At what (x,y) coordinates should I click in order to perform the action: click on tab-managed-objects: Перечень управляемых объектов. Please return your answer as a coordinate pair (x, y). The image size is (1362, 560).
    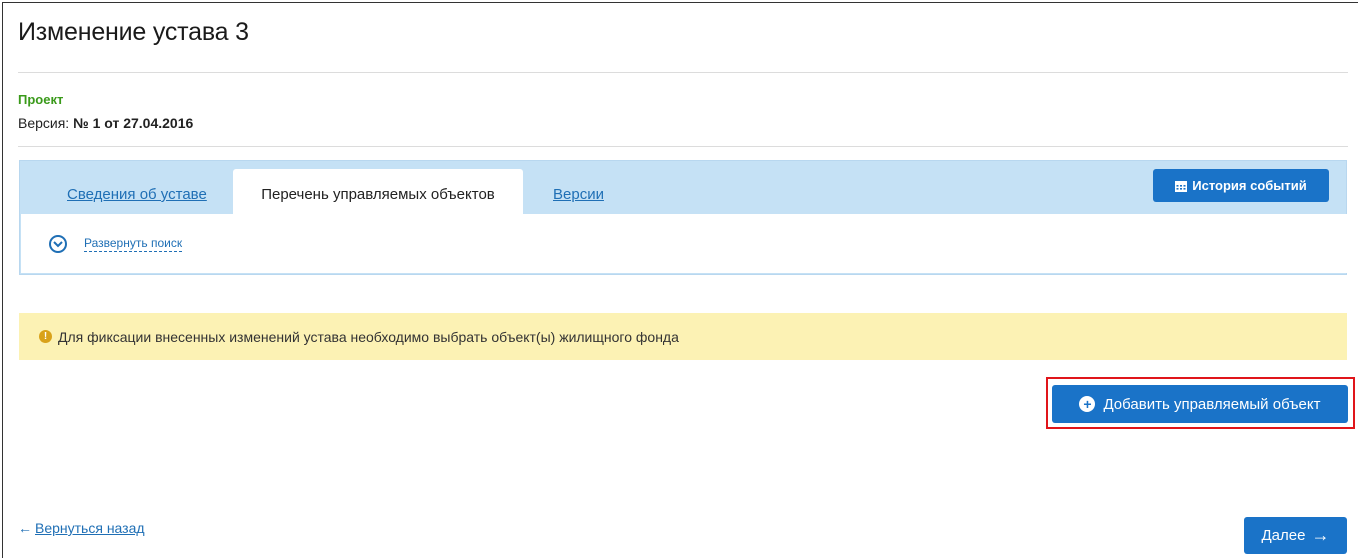
    Looking at the image, I should click on (378, 191).